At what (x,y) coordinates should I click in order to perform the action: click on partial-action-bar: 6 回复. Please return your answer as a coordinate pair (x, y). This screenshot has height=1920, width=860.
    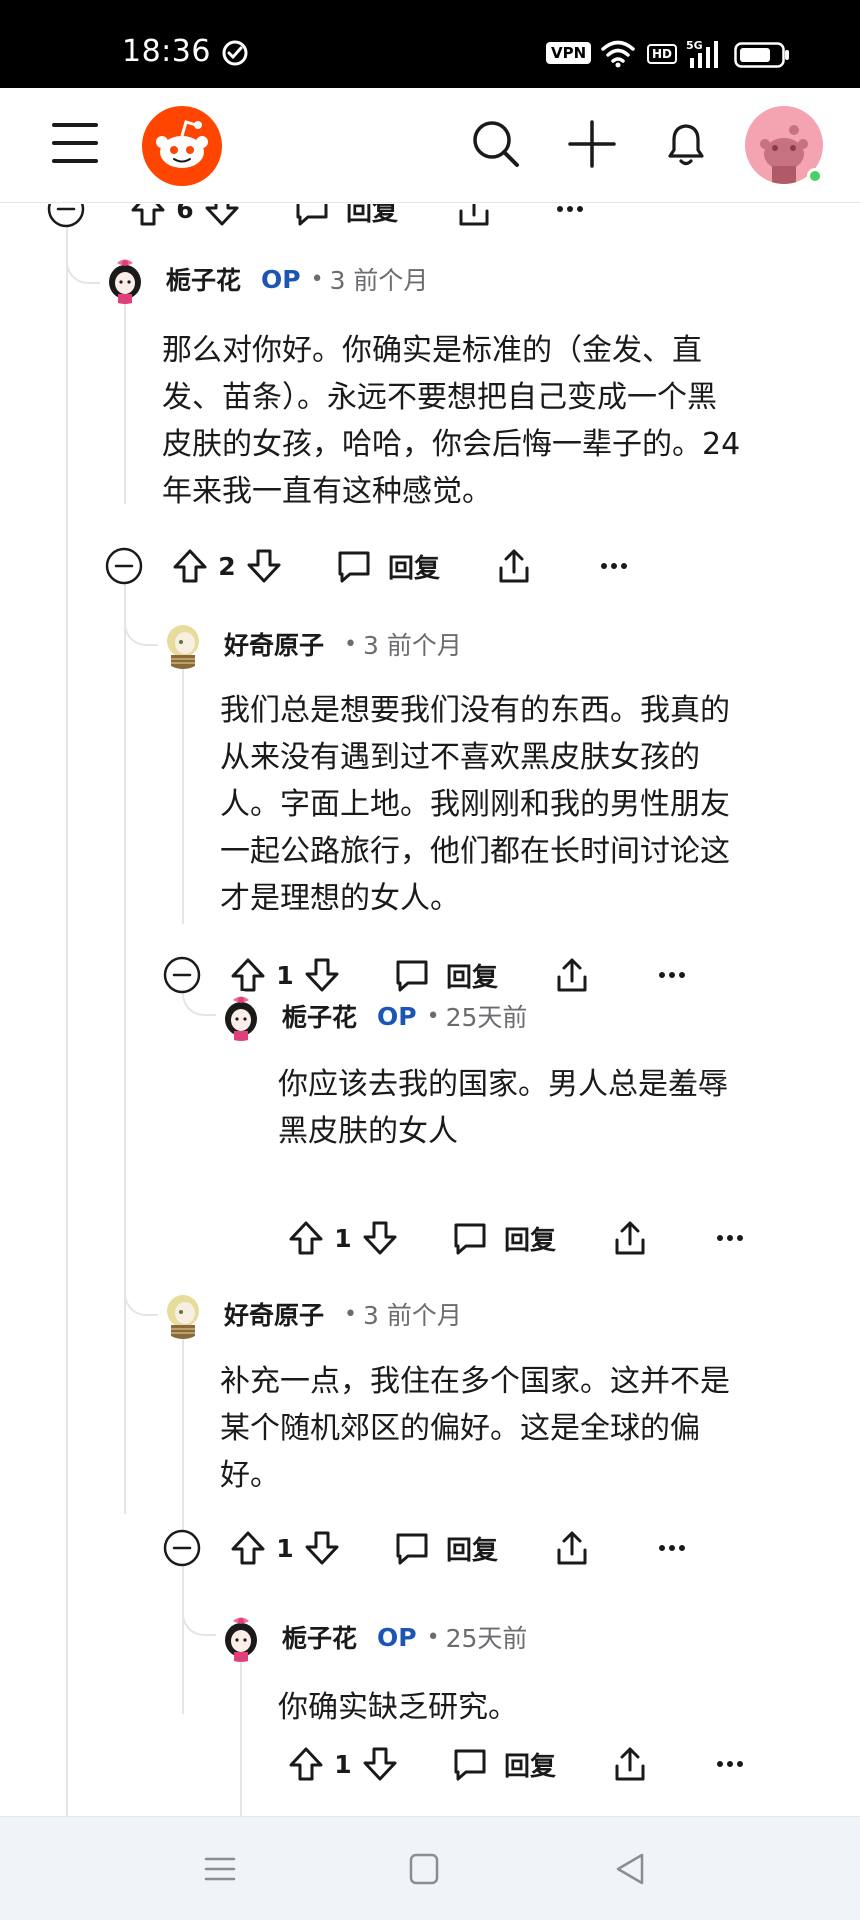
    Looking at the image, I should click on (318, 219).